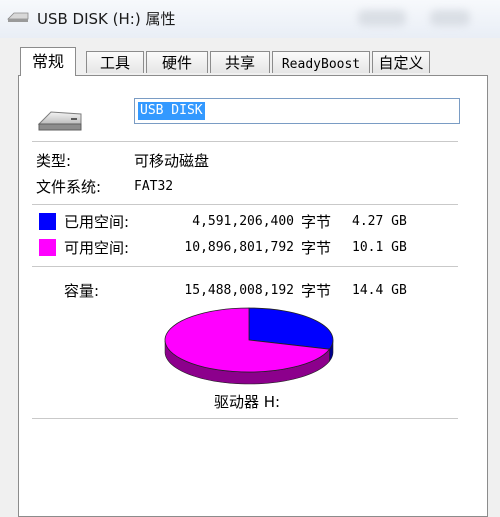  Describe the element at coordinates (379, 290) in the screenshot. I see `capacity-size: 14.4 GB` at that location.